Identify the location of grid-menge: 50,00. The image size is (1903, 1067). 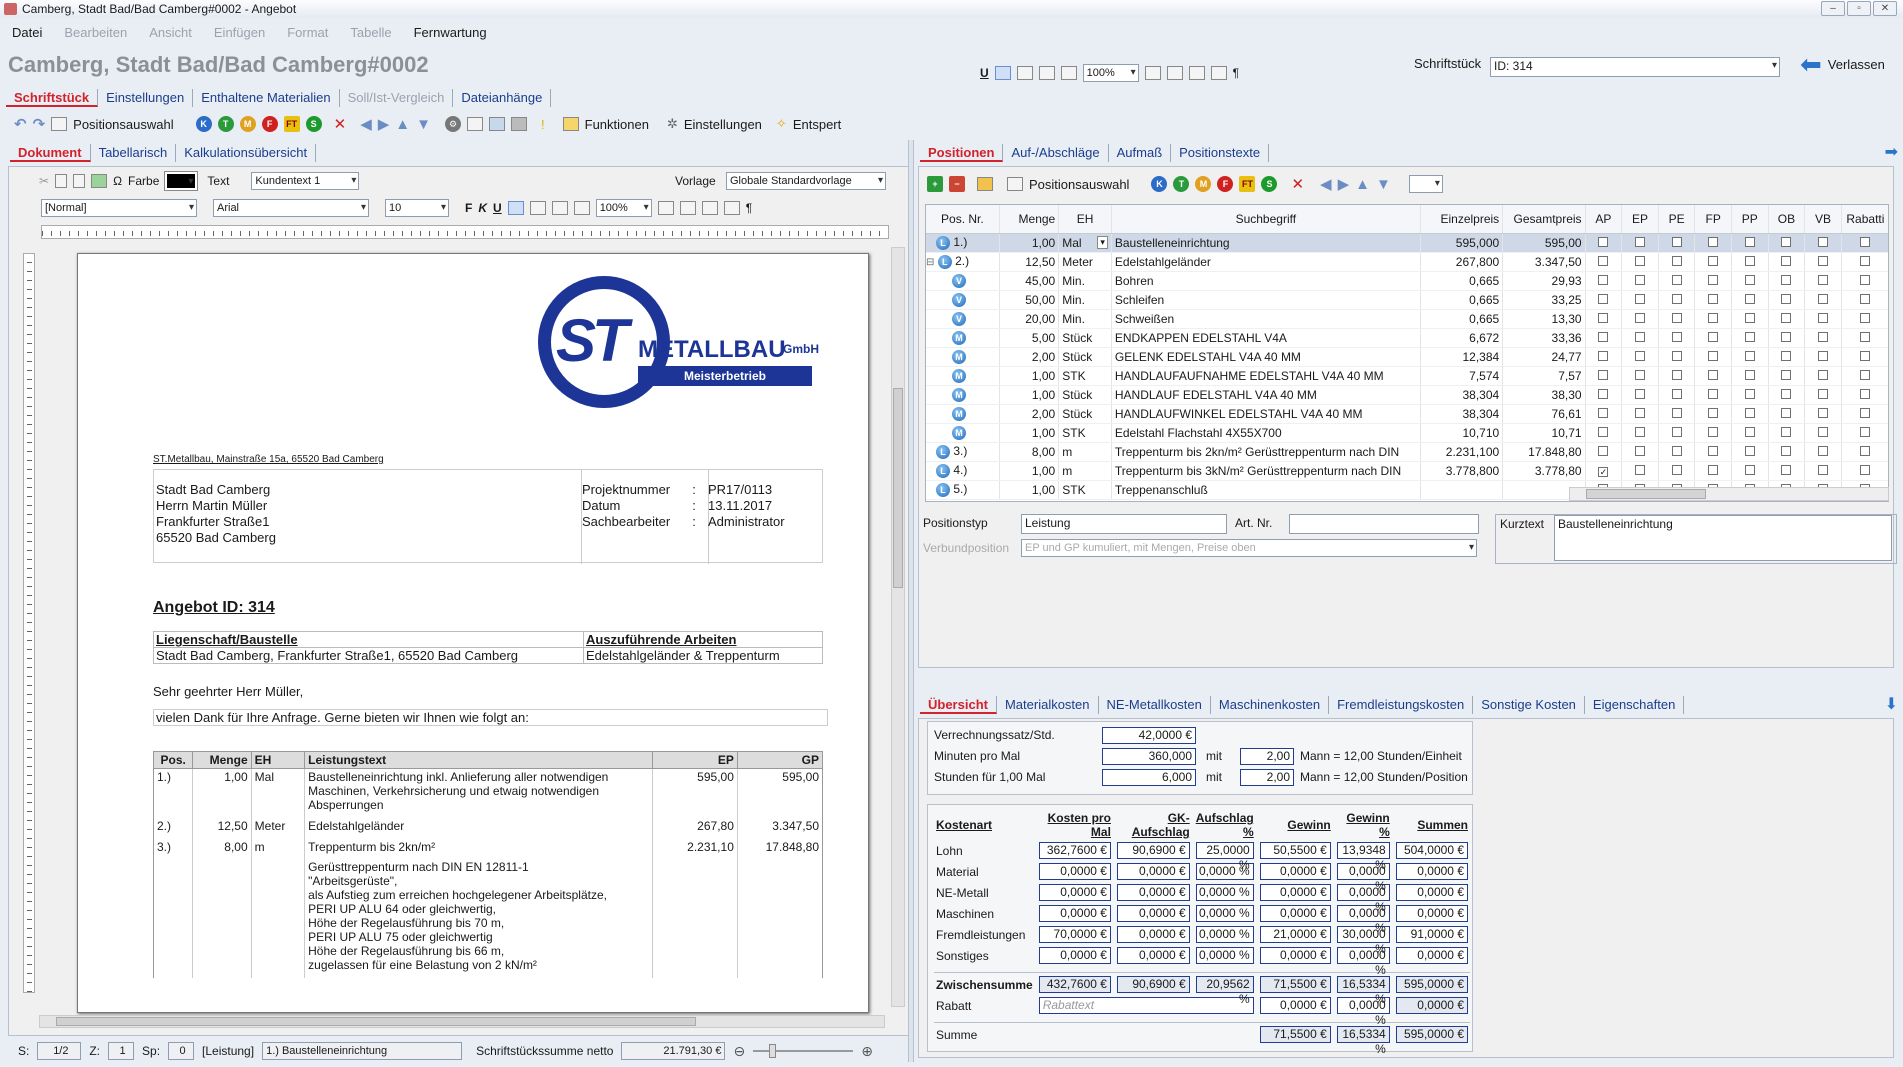
(1029, 300).